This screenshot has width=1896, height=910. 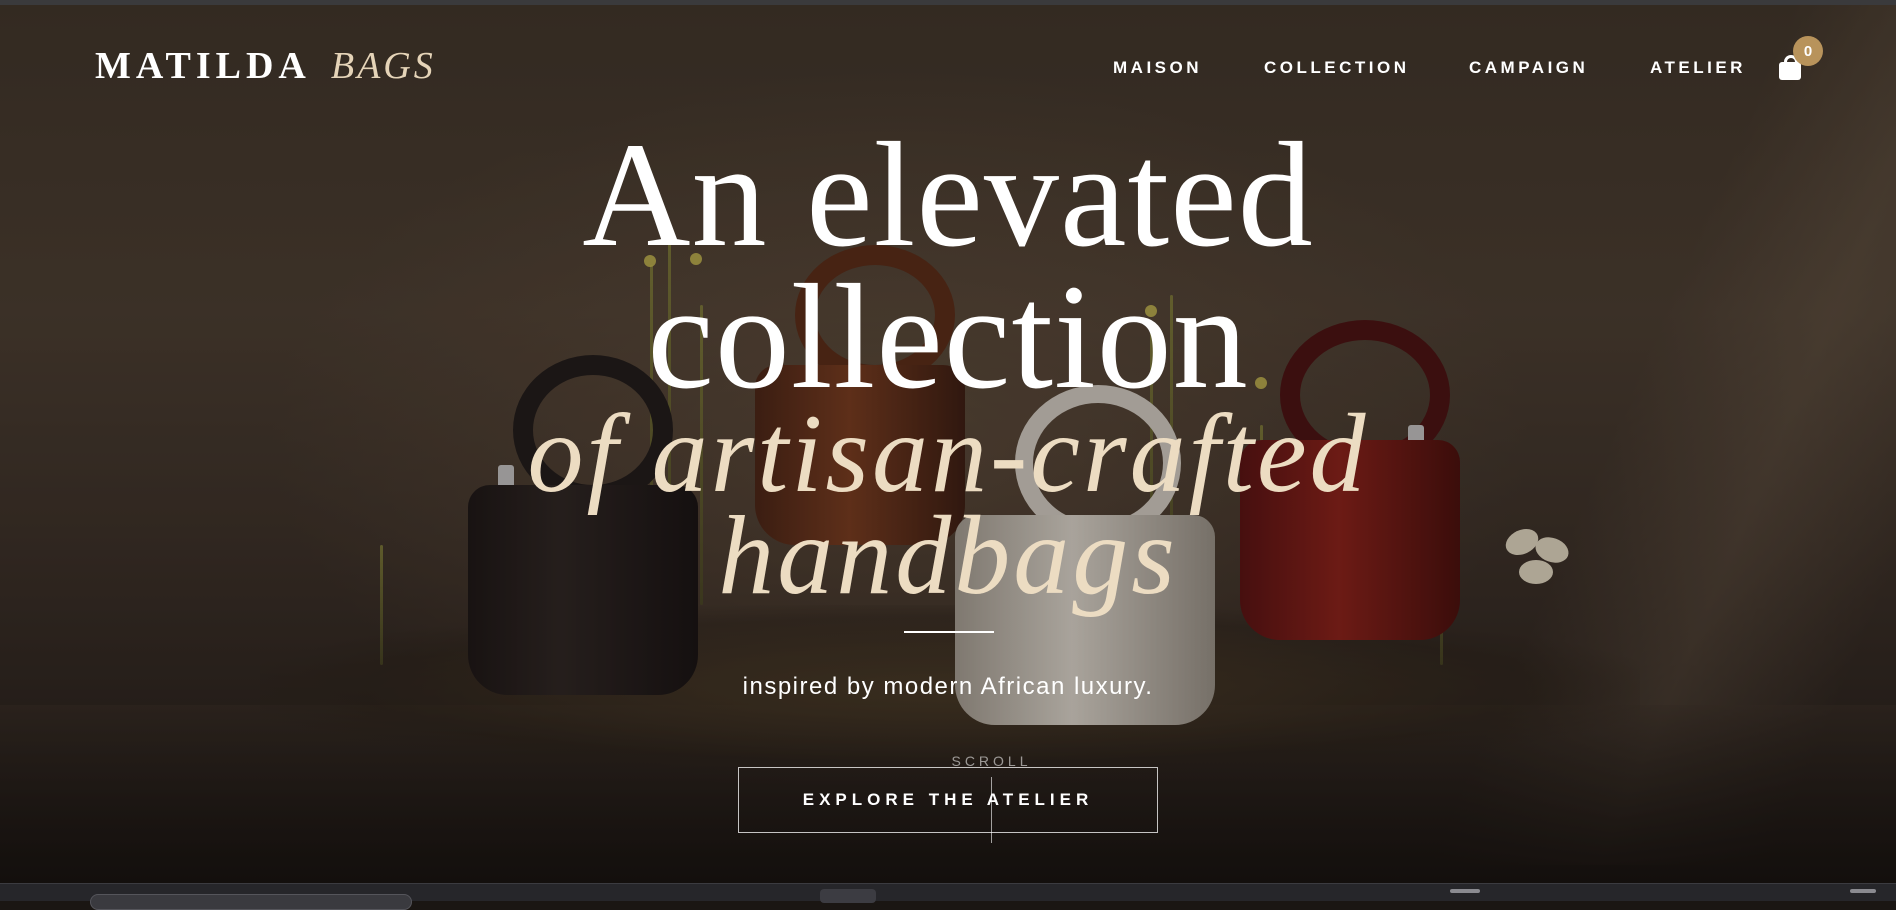 I want to click on nav-link-atelier: ATELIER, so click(x=1698, y=68).